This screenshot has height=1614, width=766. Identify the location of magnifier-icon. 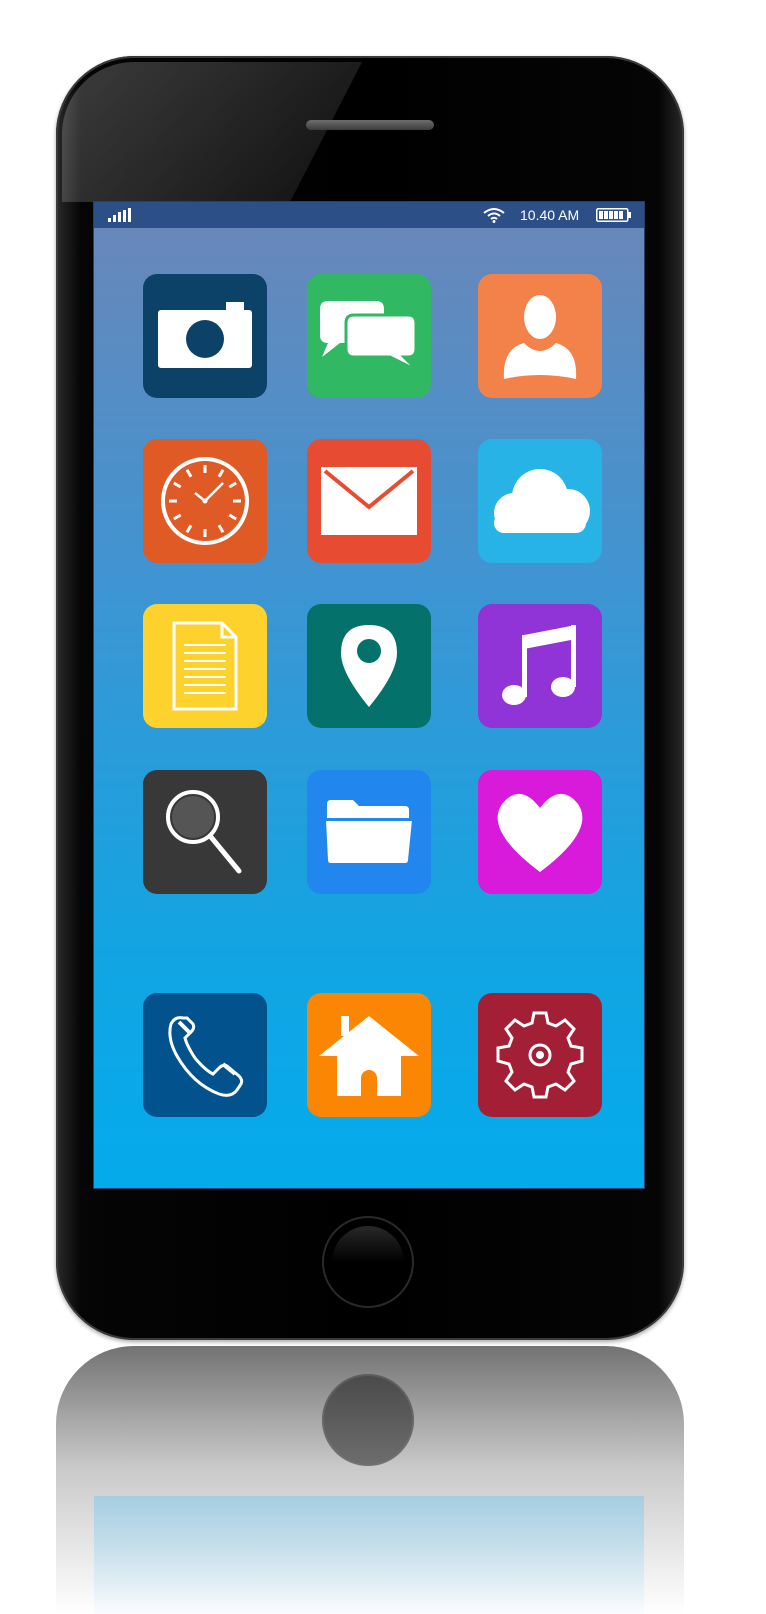
(204, 832).